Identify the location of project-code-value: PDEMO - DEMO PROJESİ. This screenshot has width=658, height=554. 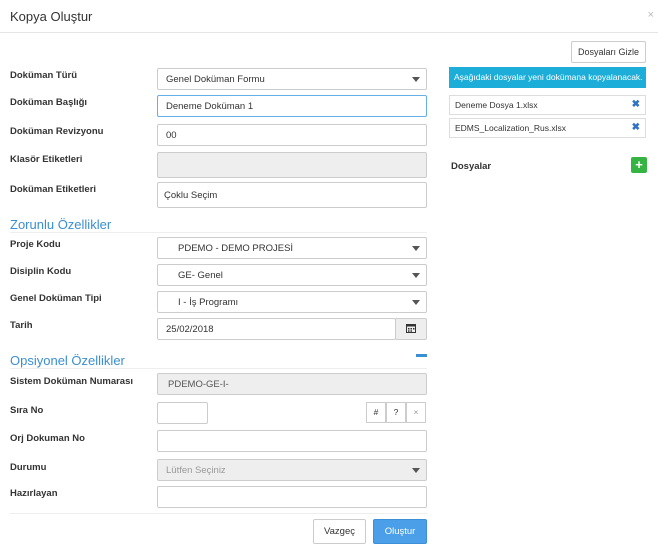
(236, 248).